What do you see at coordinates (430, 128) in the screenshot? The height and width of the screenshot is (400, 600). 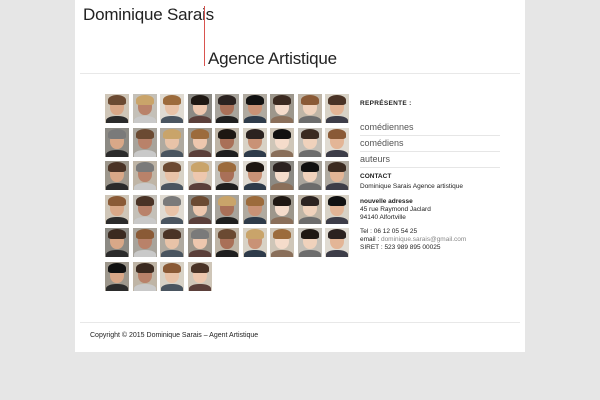 I see `menu-item-comediennes: comédiennes` at bounding box center [430, 128].